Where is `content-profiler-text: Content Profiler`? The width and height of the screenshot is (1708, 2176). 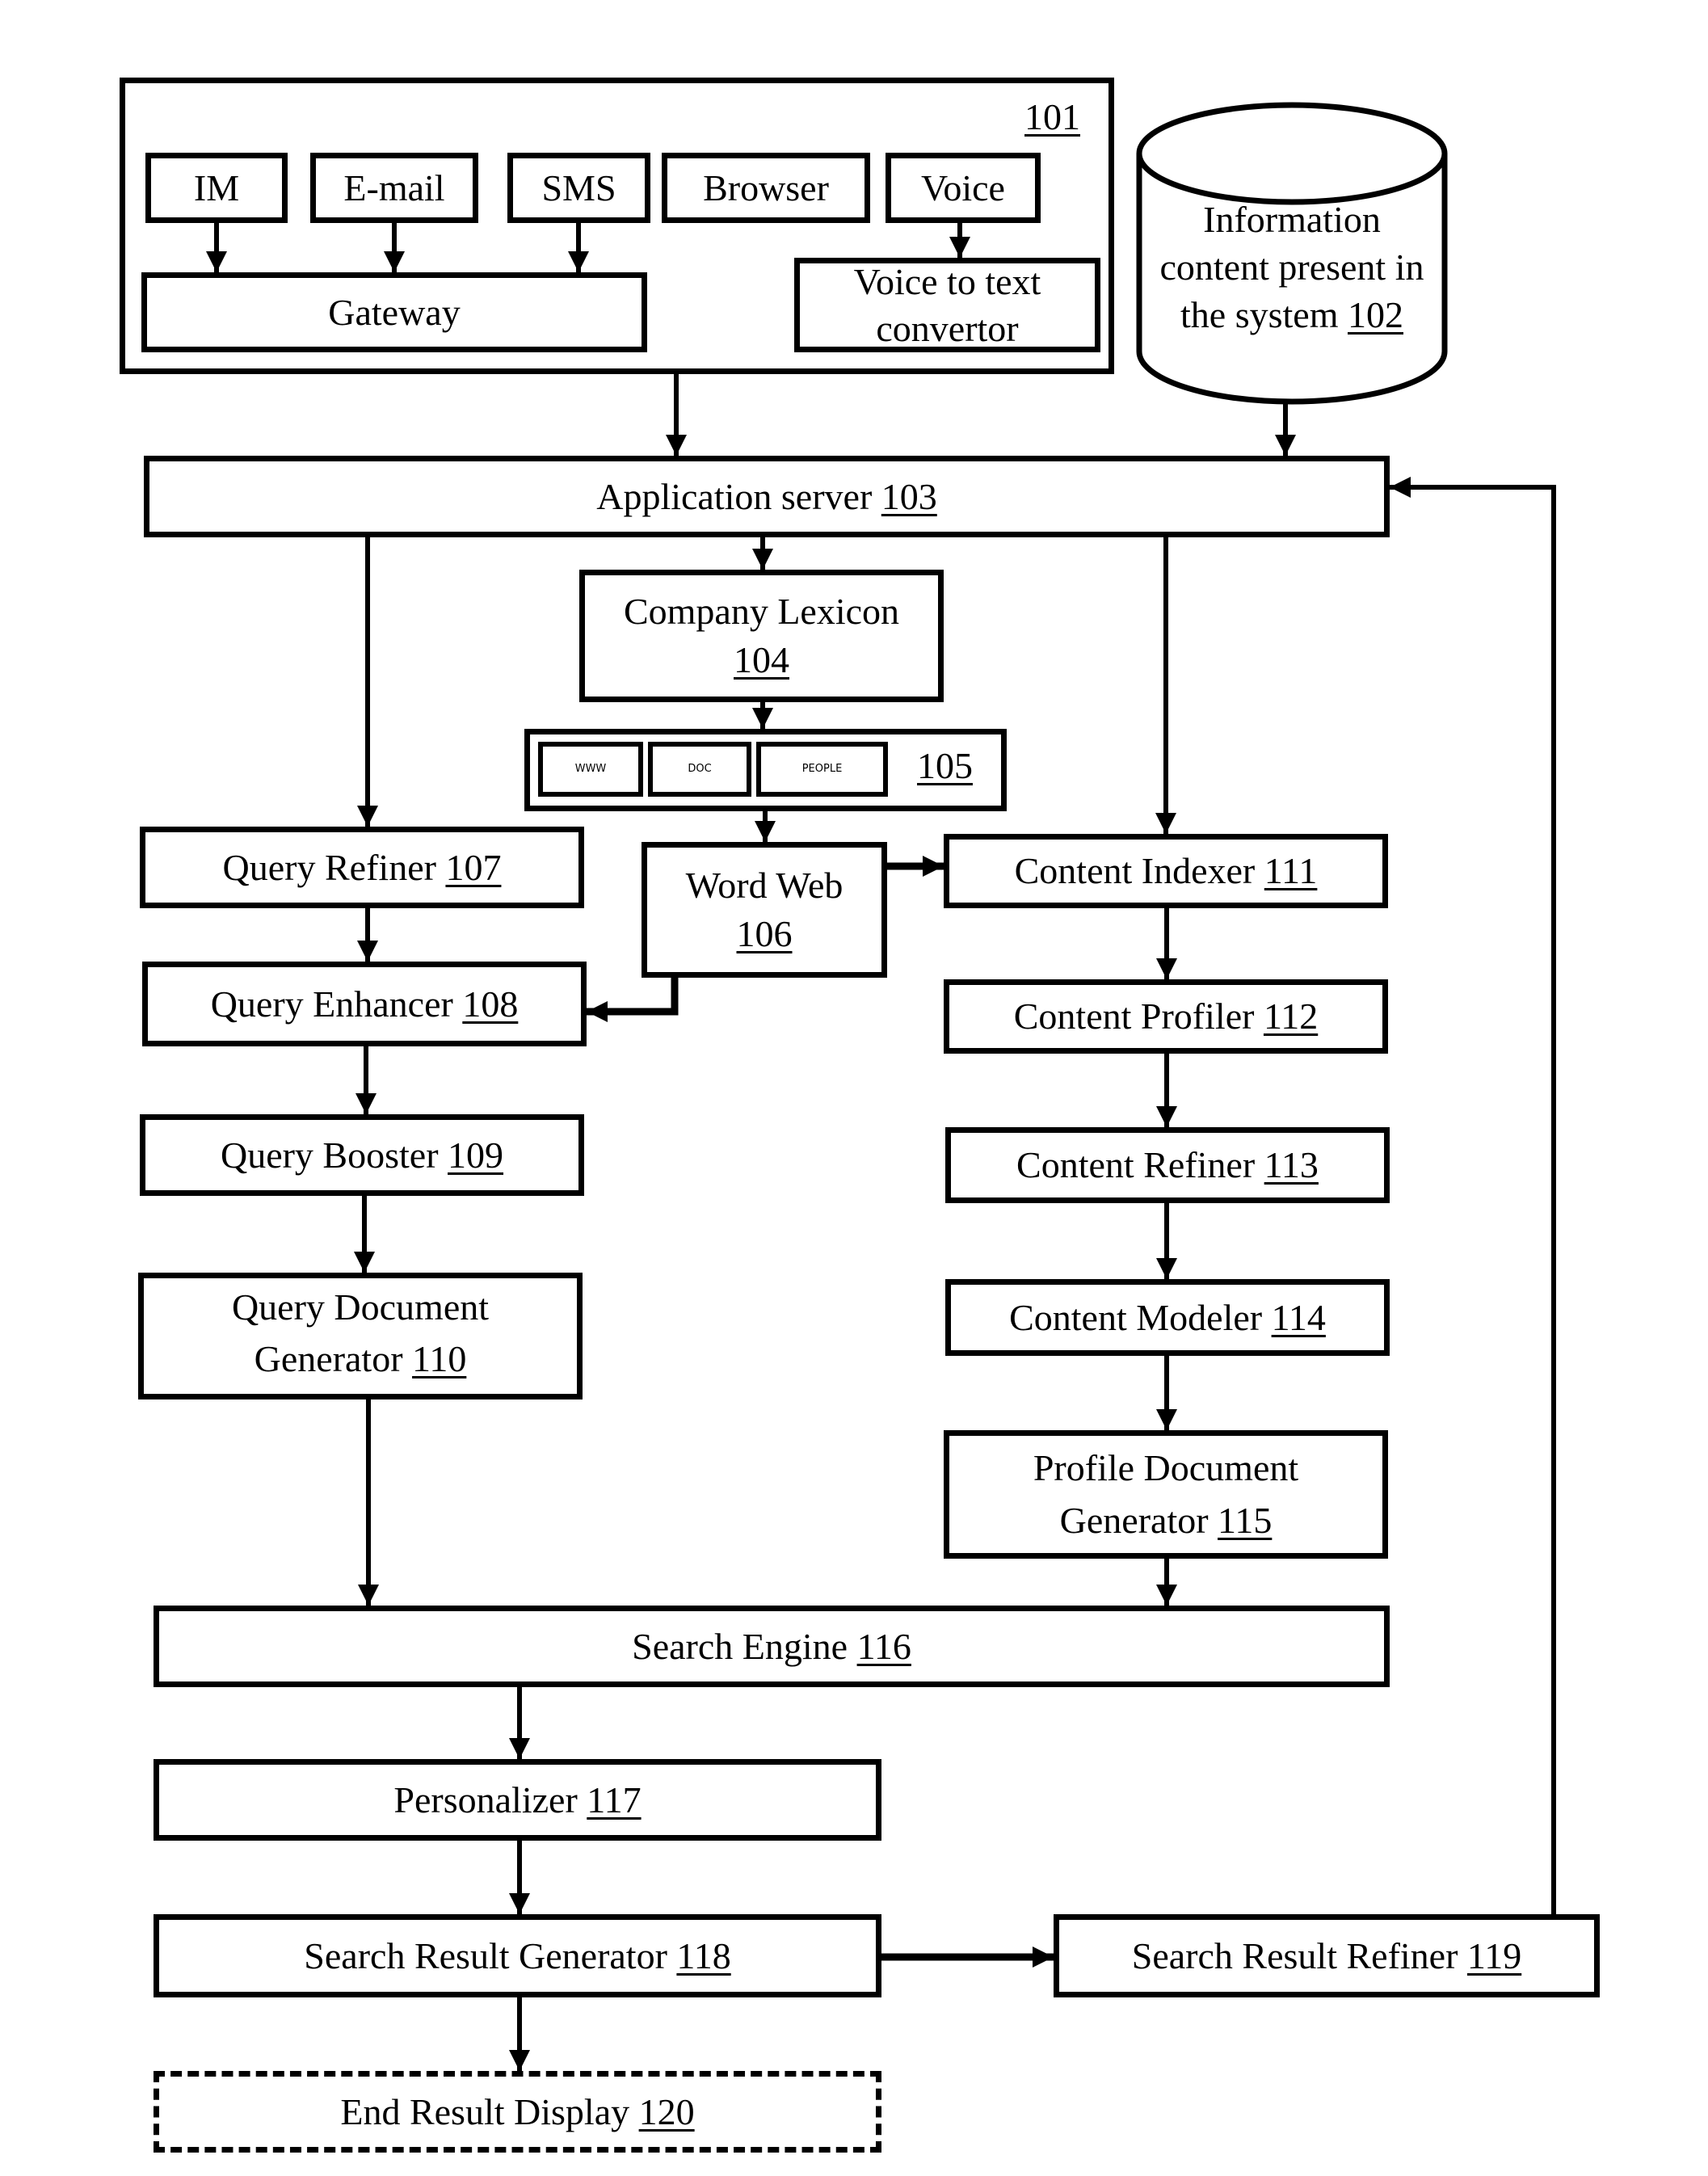 content-profiler-text: Content Profiler is located at coordinates (1138, 1016).